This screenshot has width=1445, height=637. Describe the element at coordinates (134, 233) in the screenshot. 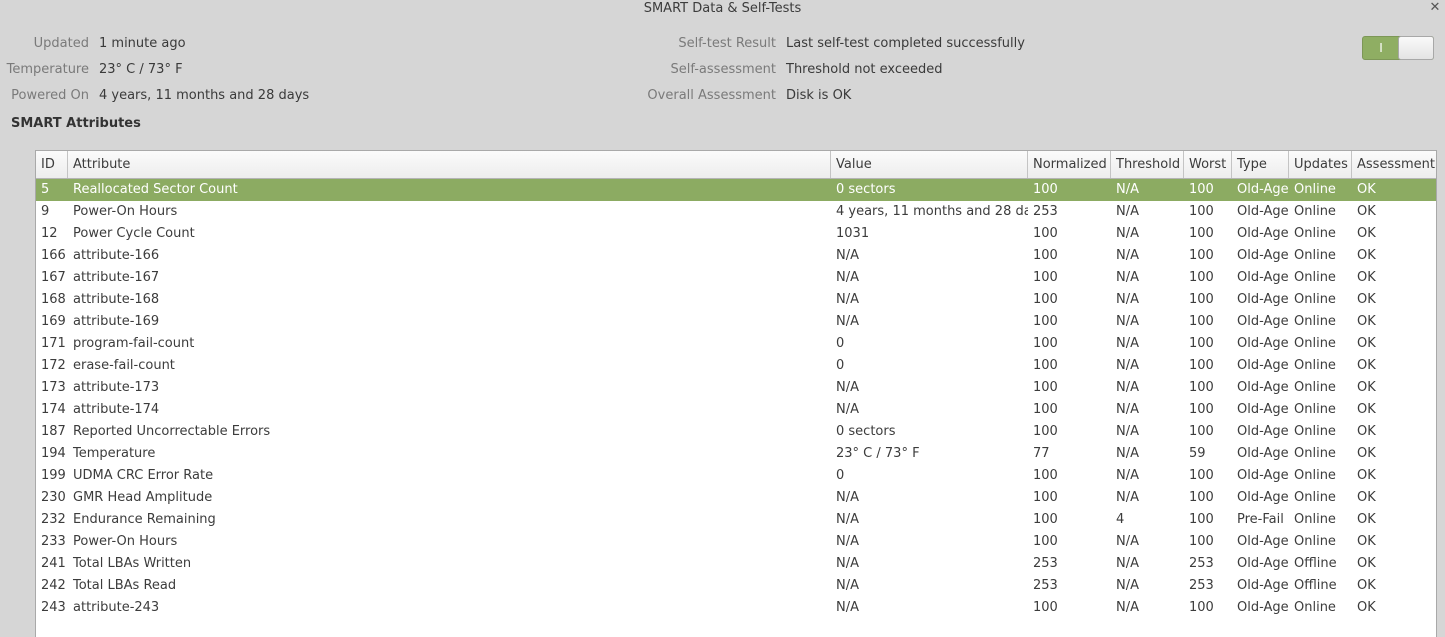

I see `cell-attribute: Power Cycle Count` at that location.